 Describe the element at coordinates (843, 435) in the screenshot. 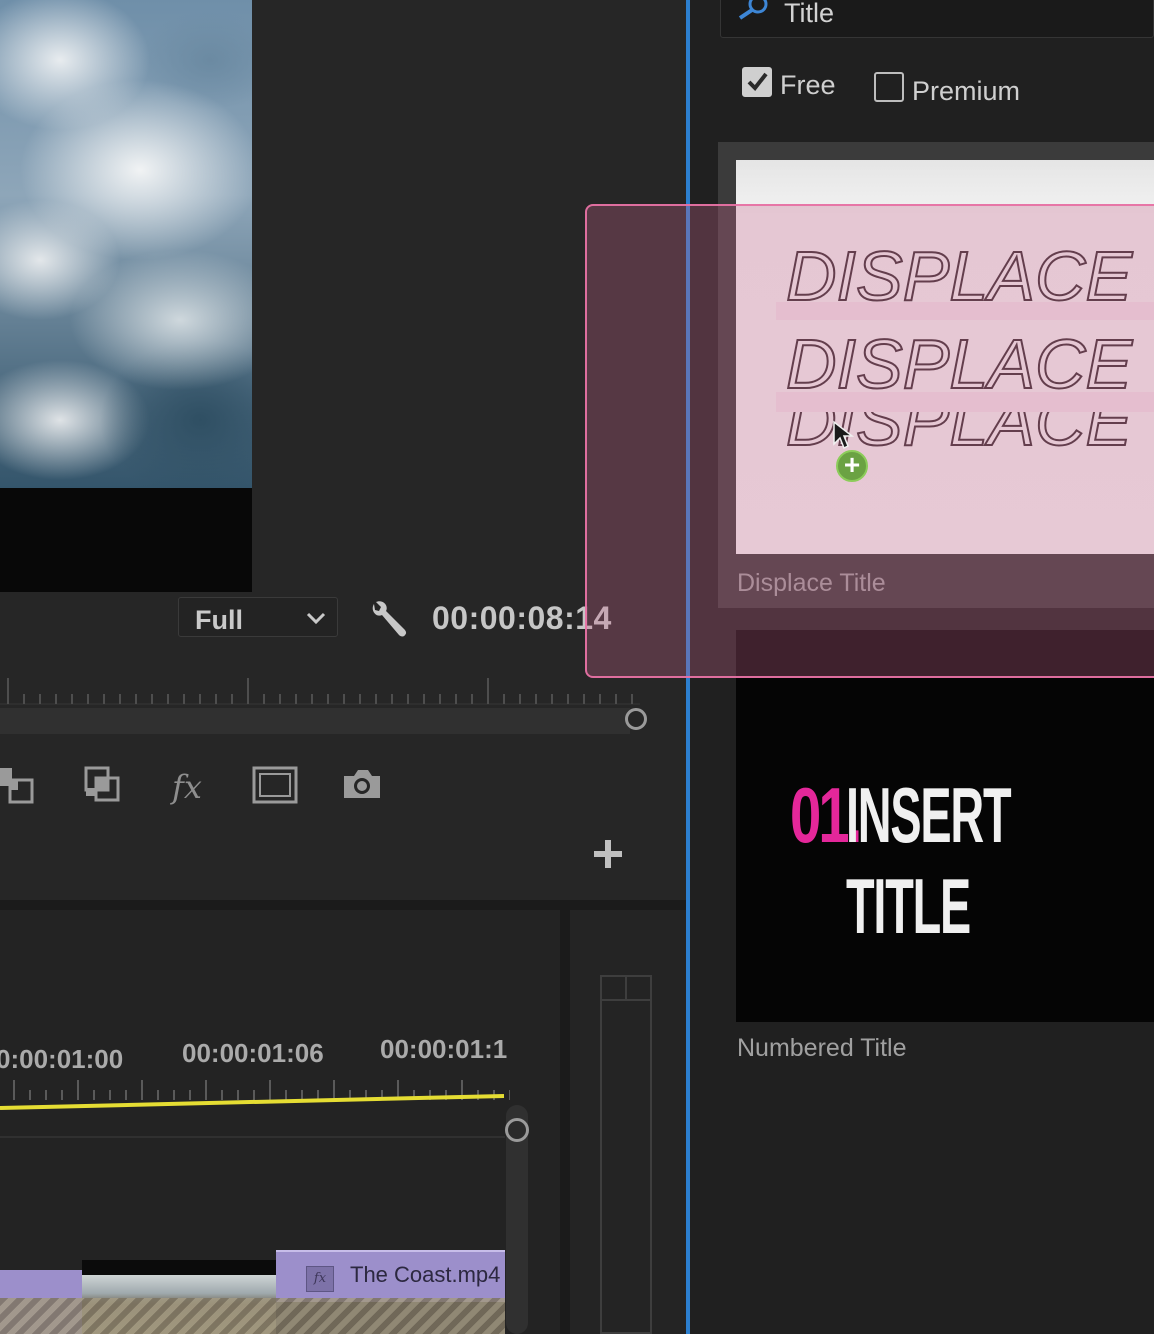

I see `cursor-icon` at that location.